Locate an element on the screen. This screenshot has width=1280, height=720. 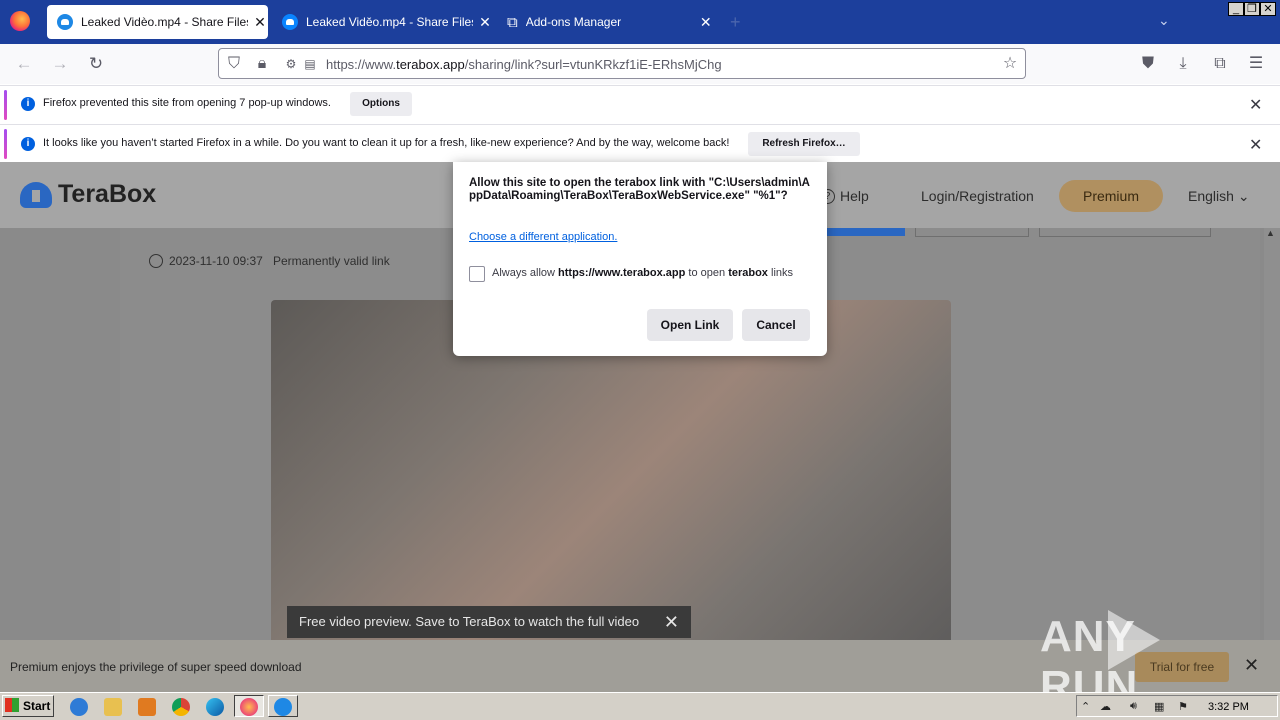
terabox-icon is located at coordinates (283, 707).